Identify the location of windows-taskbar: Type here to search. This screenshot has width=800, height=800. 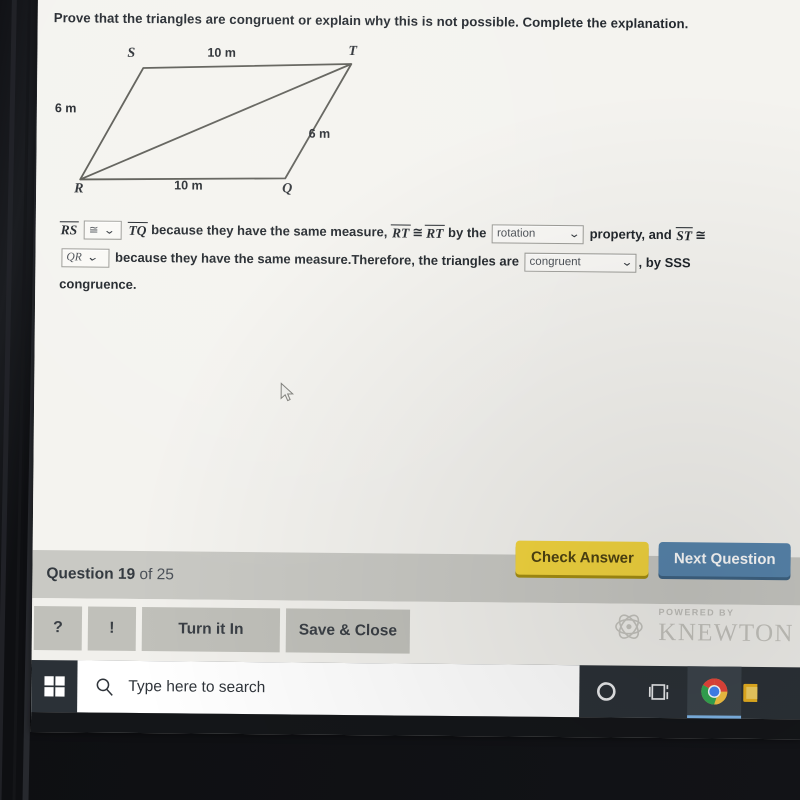
(415, 689).